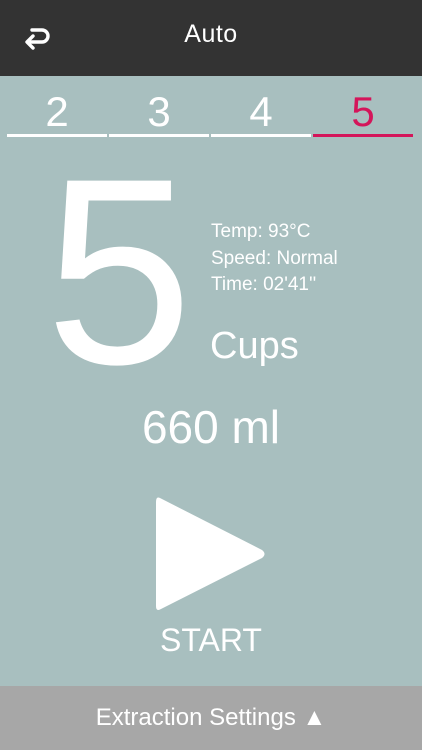  I want to click on volume-value: 660 ml, so click(211, 427).